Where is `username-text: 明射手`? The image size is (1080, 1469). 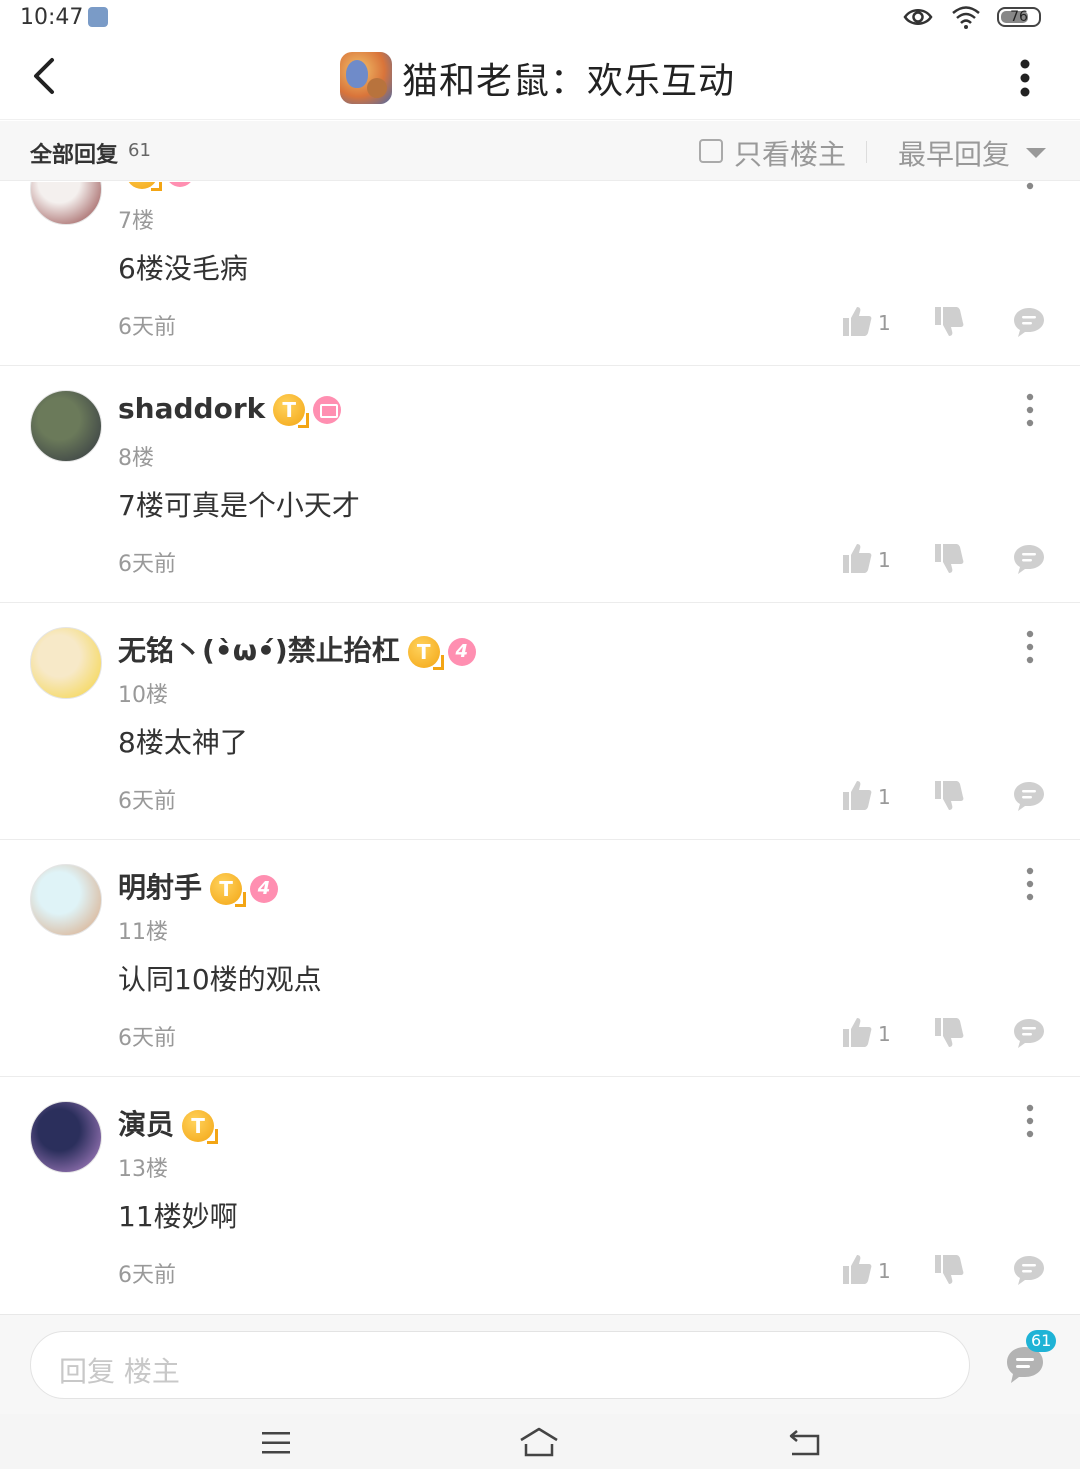 username-text: 明射手 is located at coordinates (160, 887).